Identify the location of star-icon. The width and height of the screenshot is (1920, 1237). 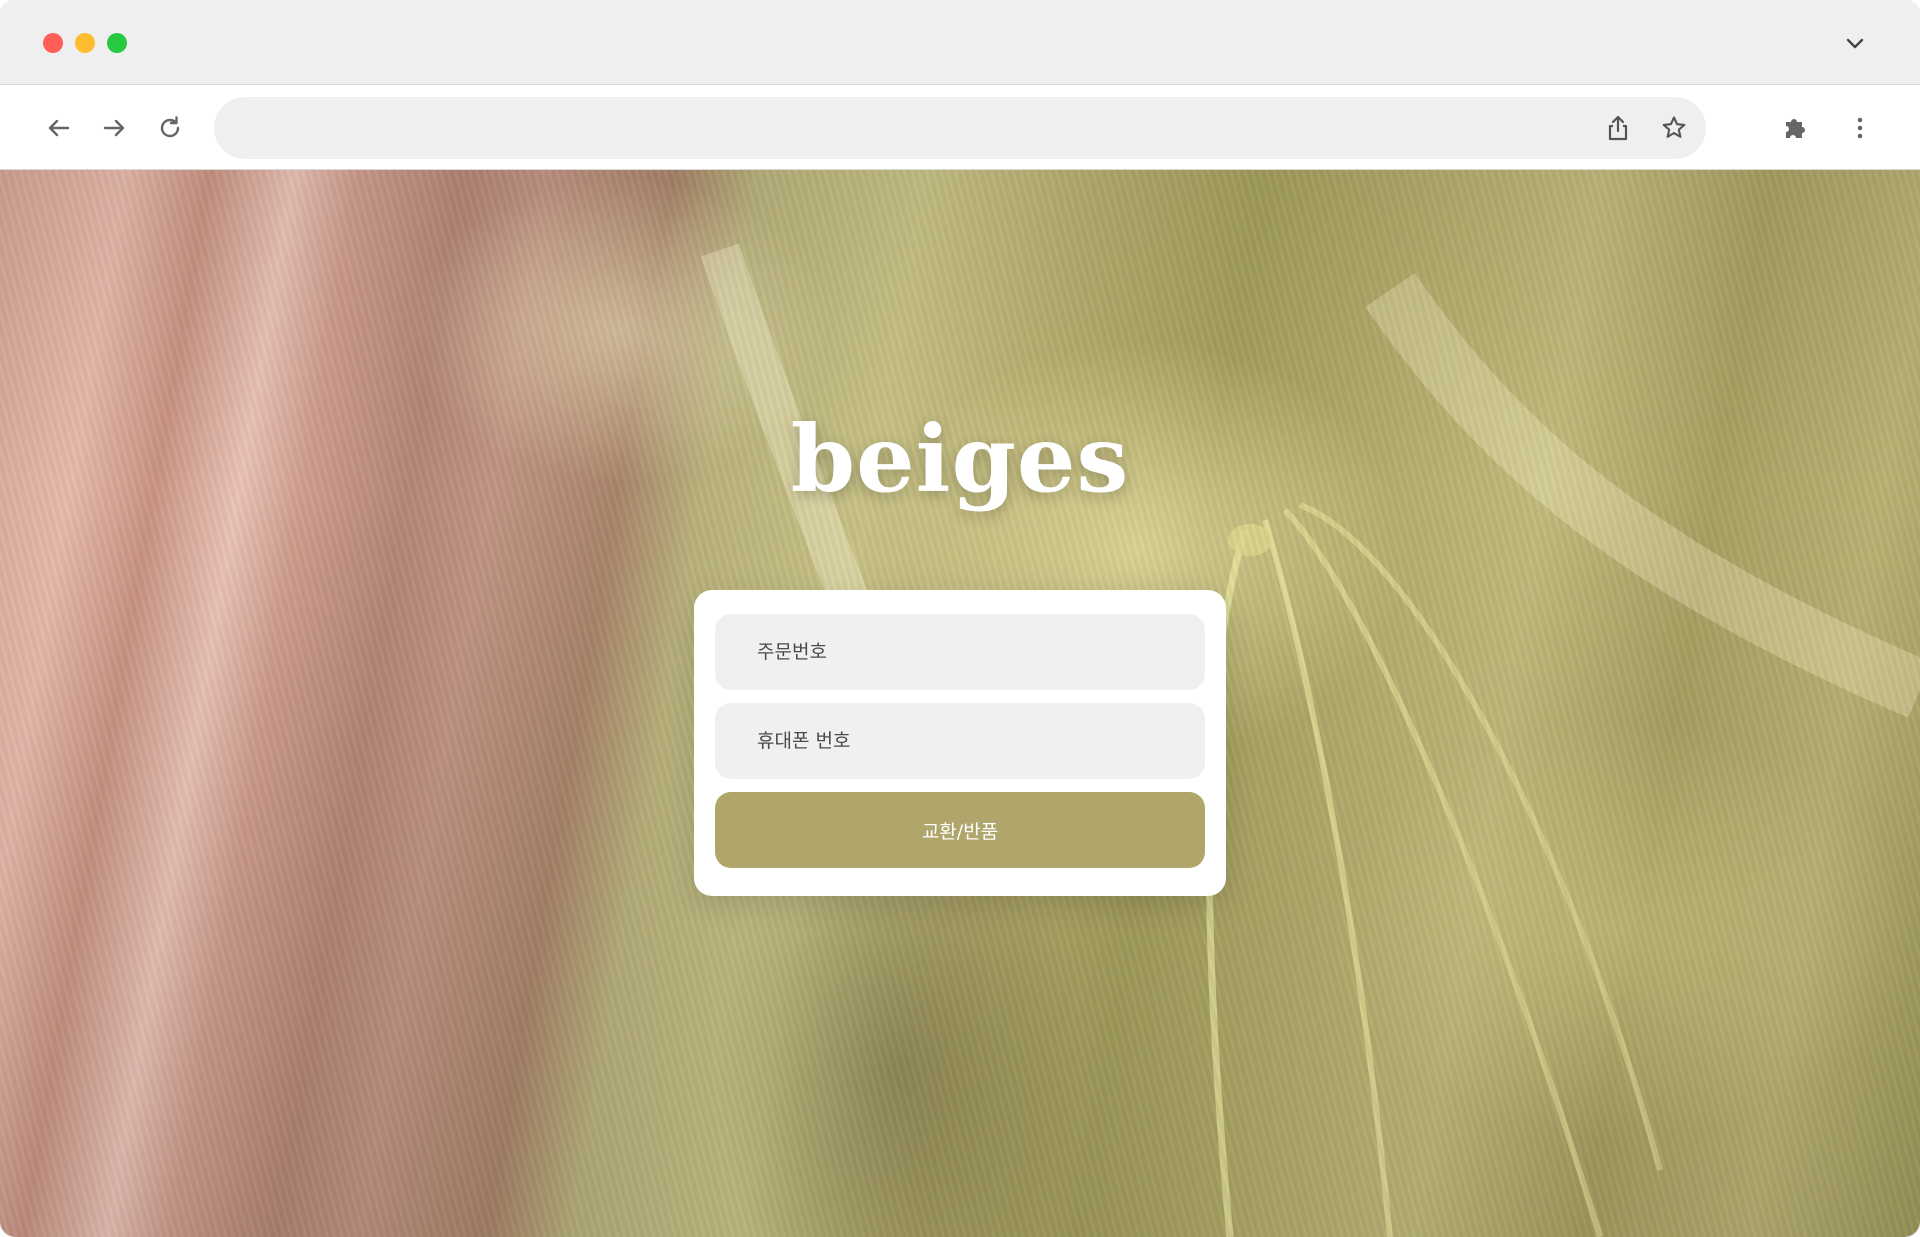
(1674, 128).